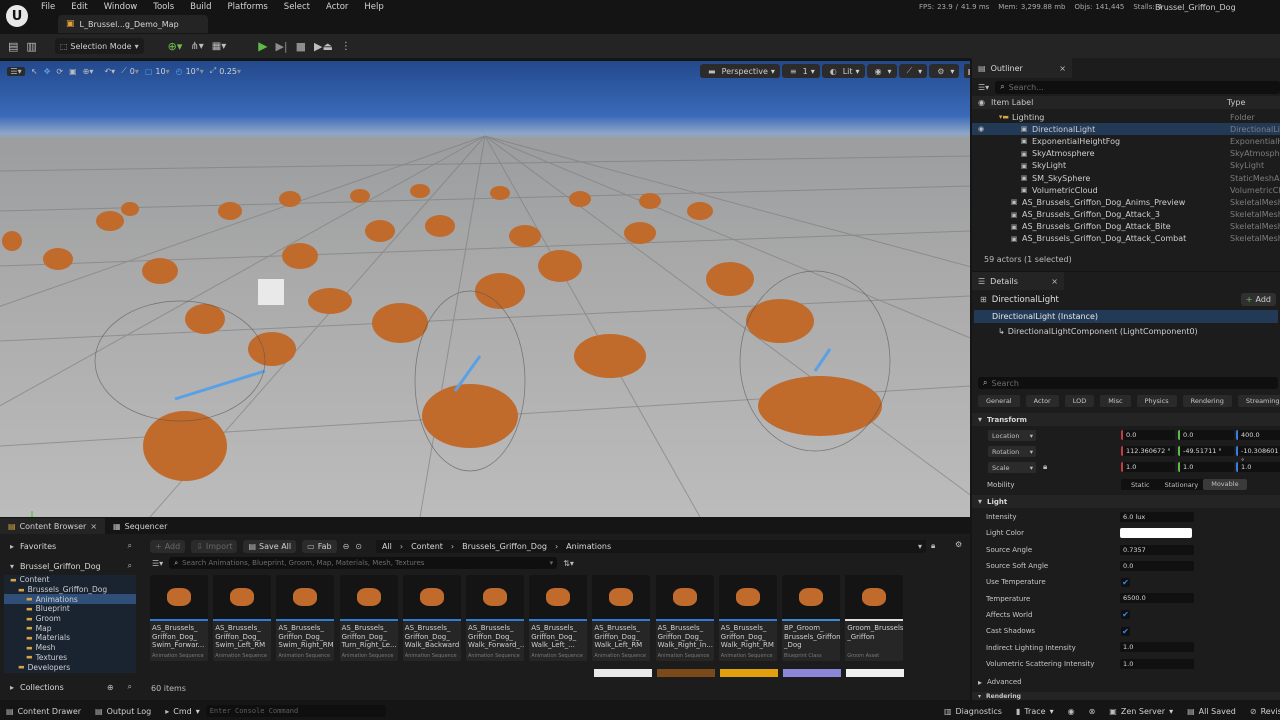  I want to click on menu-select: Select, so click(297, 7).